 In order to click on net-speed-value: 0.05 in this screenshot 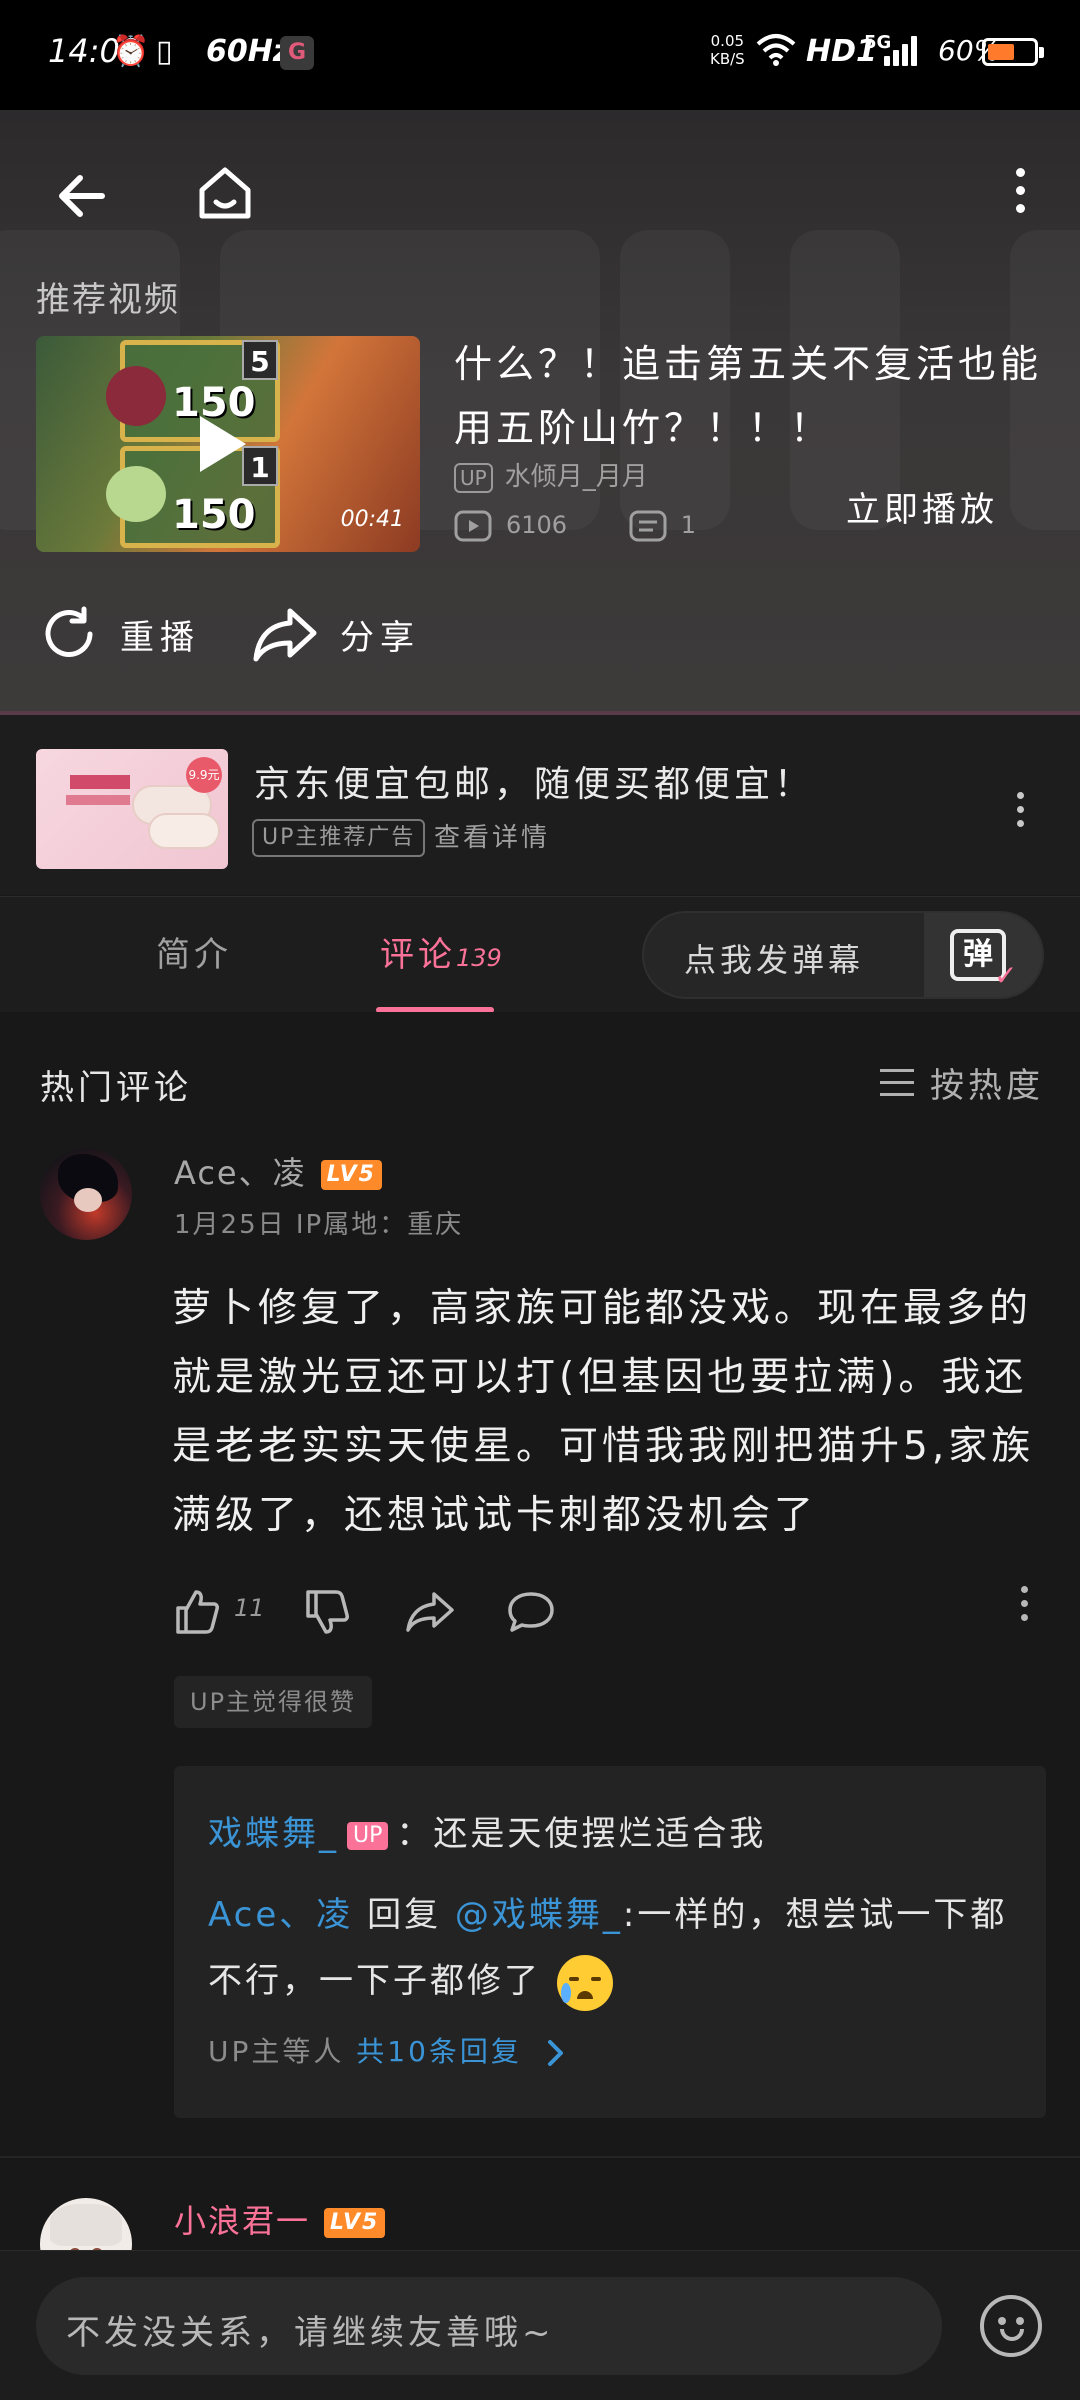, I will do `click(727, 41)`.